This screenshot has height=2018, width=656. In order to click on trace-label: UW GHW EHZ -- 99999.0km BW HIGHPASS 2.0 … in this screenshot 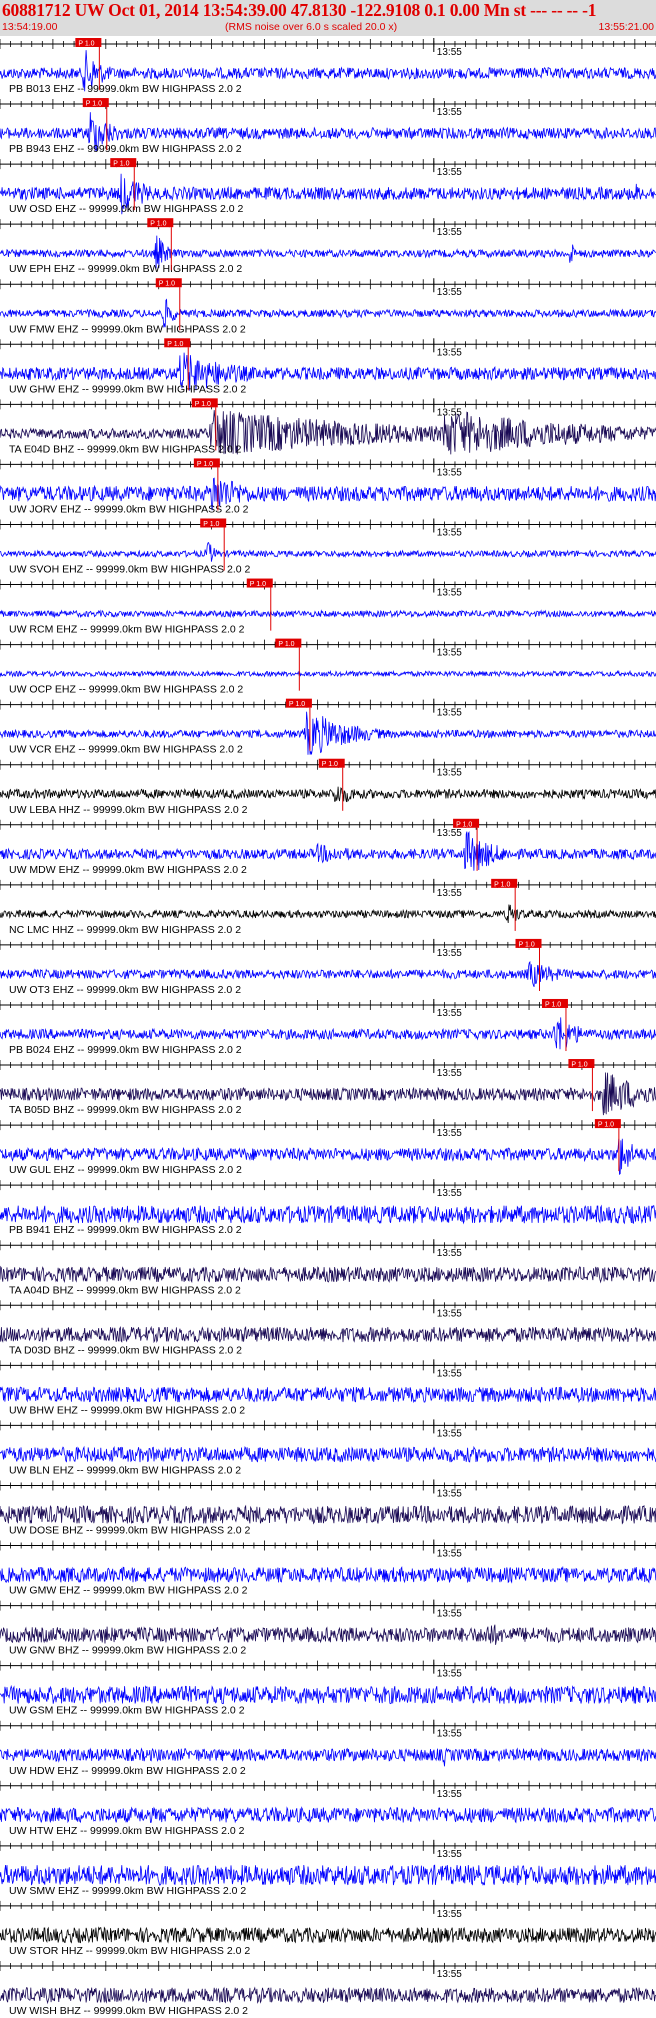, I will do `click(127, 389)`.